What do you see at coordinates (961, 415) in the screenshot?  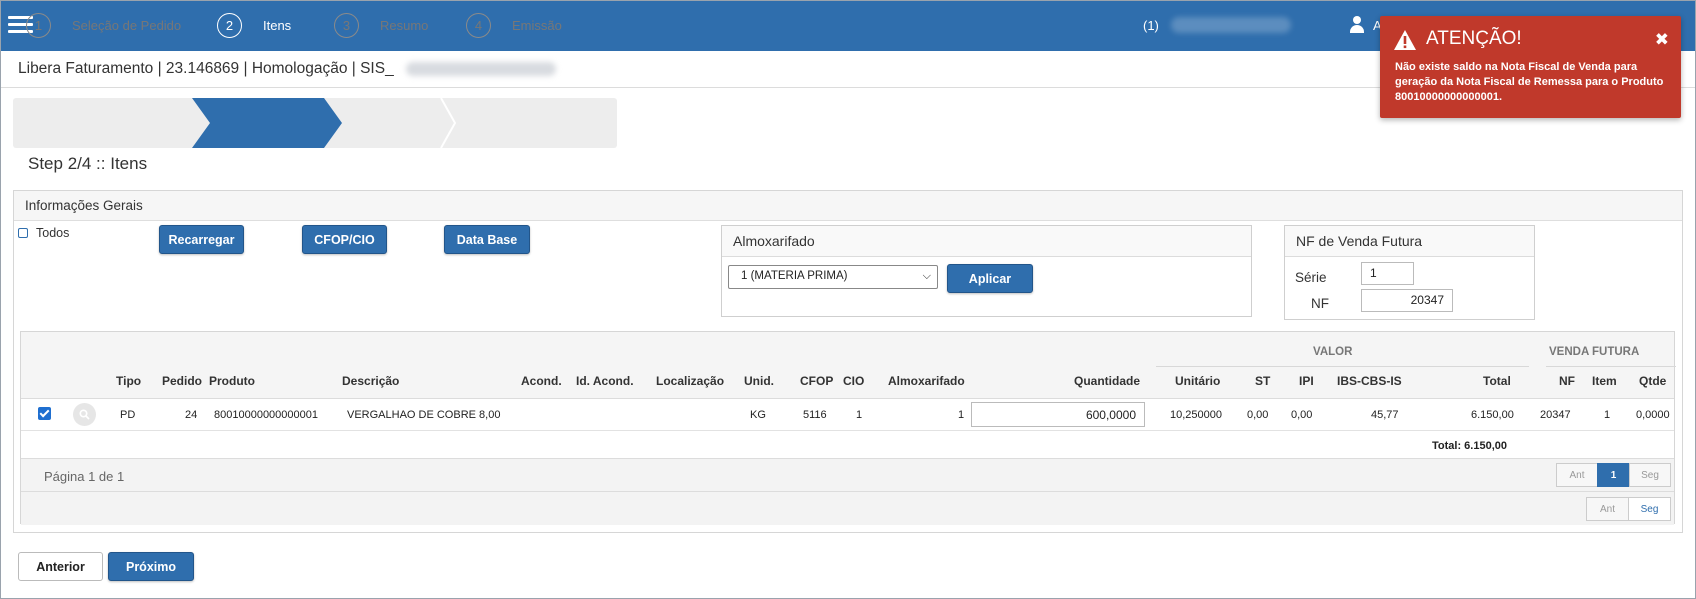 I see `cell-almoxarifado: 1` at bounding box center [961, 415].